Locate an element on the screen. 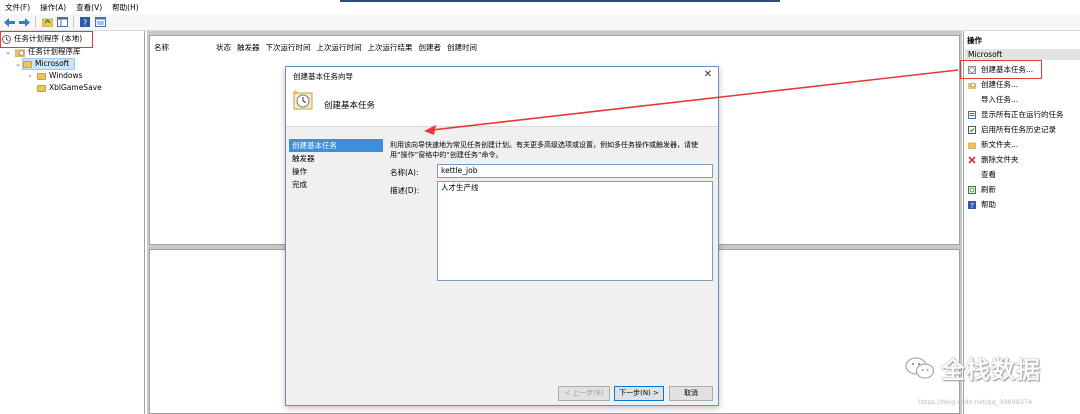  action-label: 帮助 is located at coordinates (988, 204).